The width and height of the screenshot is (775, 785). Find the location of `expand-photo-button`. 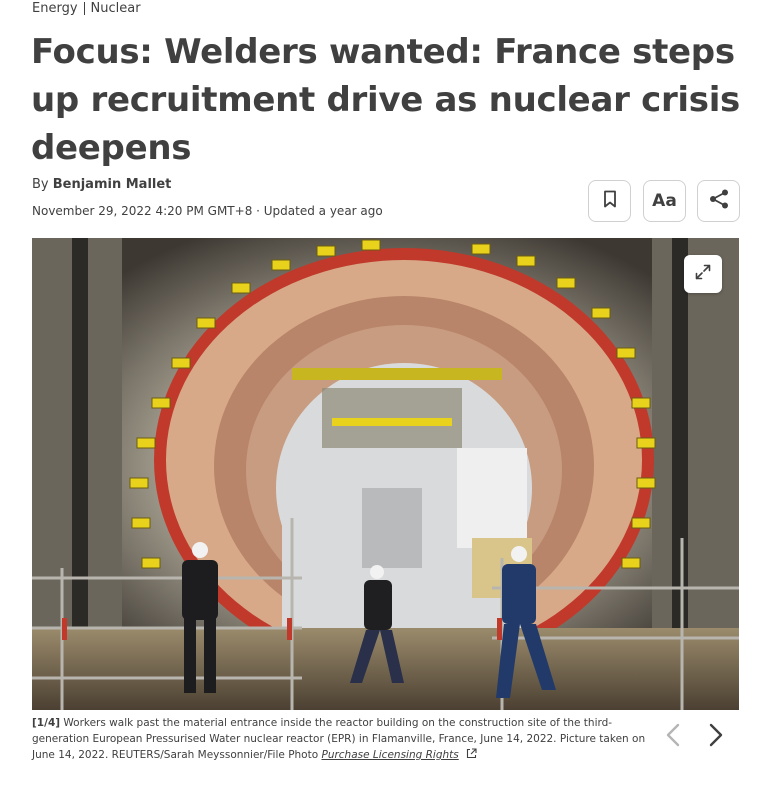

expand-photo-button is located at coordinates (703, 274).